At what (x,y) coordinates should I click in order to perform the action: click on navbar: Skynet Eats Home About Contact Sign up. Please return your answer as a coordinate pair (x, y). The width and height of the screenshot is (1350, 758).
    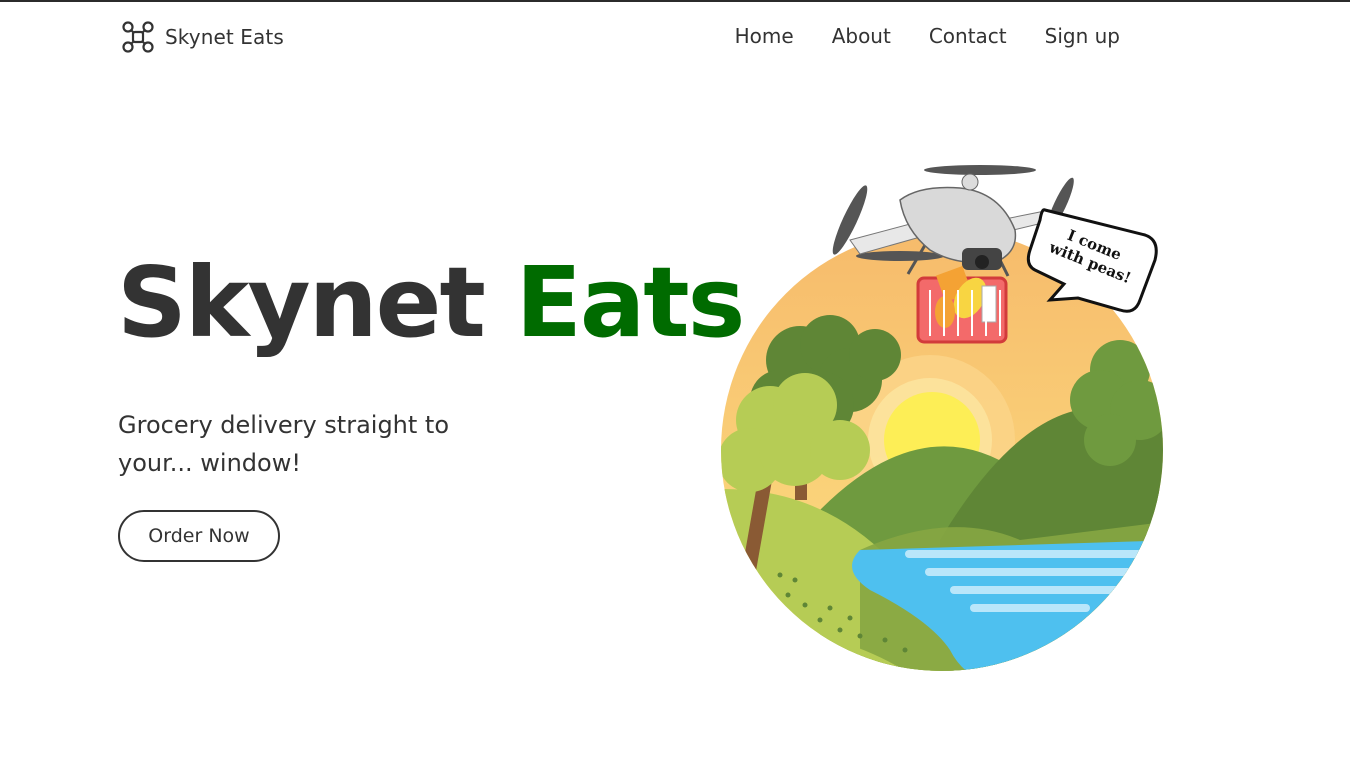
    Looking at the image, I should click on (675, 38).